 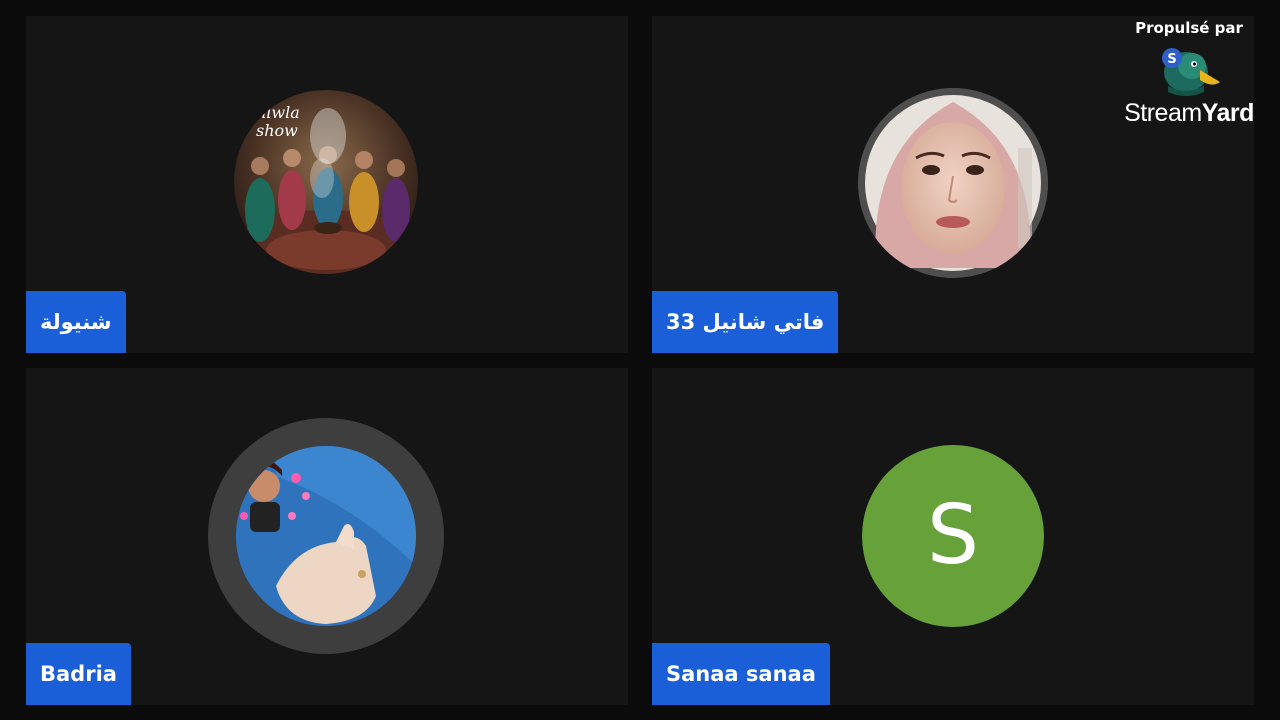 I want to click on avatar-overlay-text: niwla show, so click(x=278, y=121).